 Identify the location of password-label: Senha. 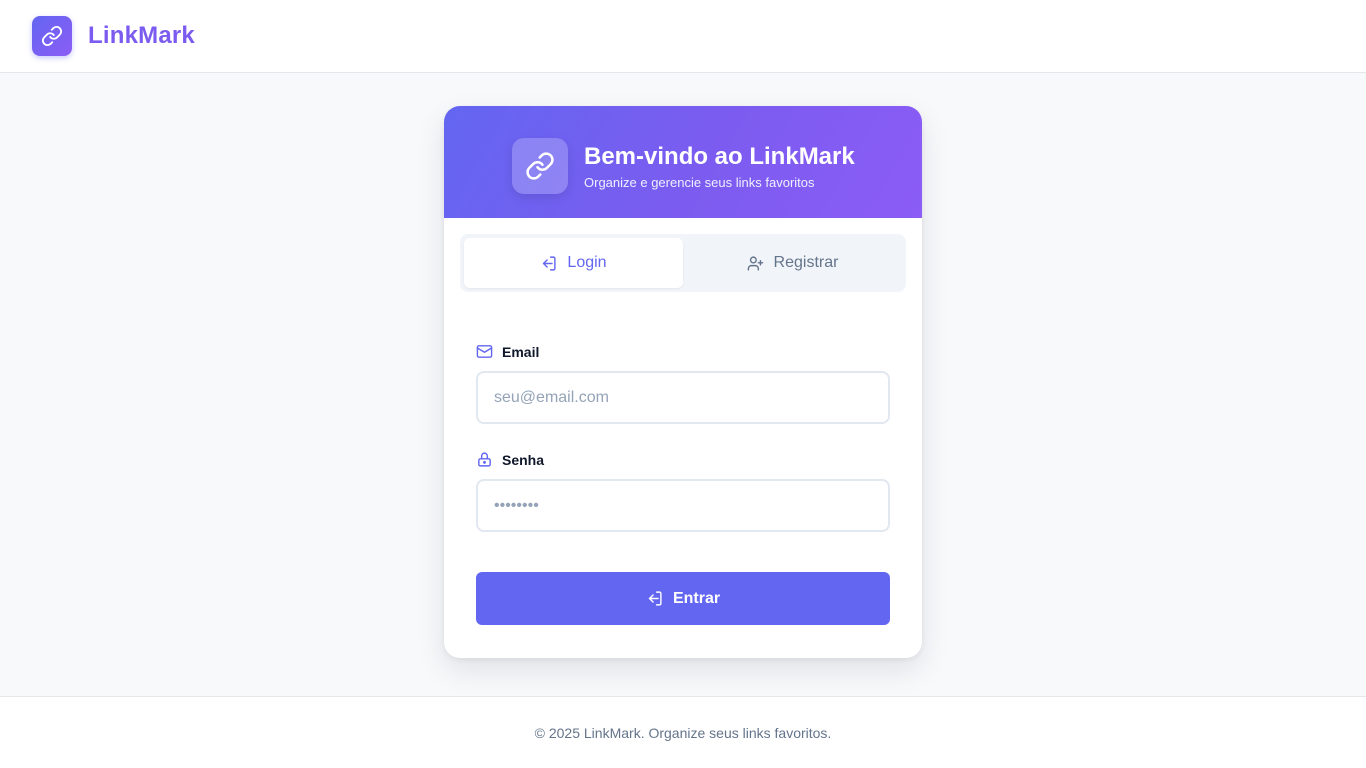
(510, 459).